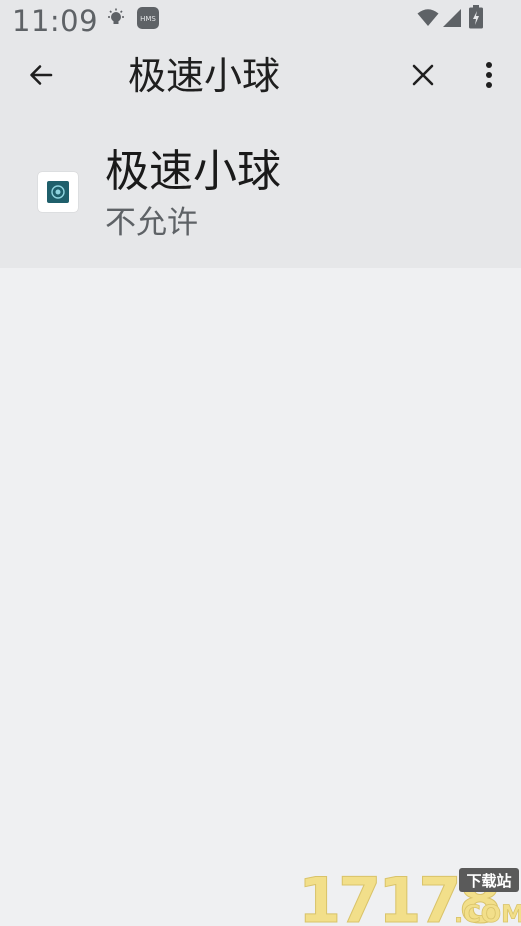 The width and height of the screenshot is (521, 926). I want to click on clear-search-button, so click(423, 77).